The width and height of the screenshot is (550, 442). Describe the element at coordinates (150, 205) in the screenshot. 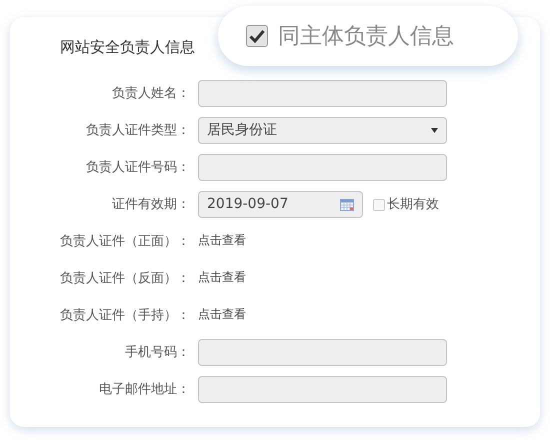

I see `field-label: 证件有效期：` at that location.